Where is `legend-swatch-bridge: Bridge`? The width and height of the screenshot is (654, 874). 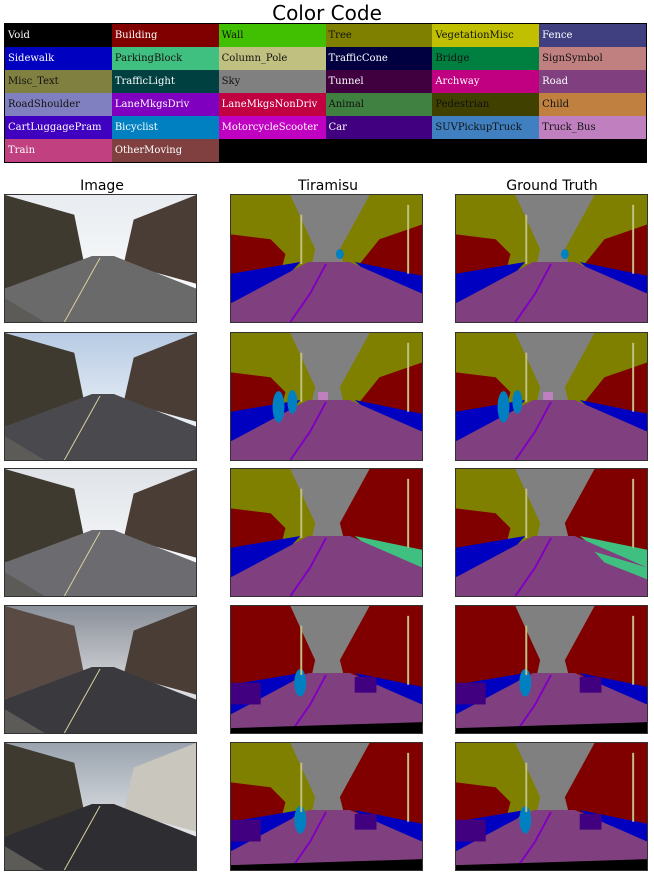 legend-swatch-bridge: Bridge is located at coordinates (486, 58).